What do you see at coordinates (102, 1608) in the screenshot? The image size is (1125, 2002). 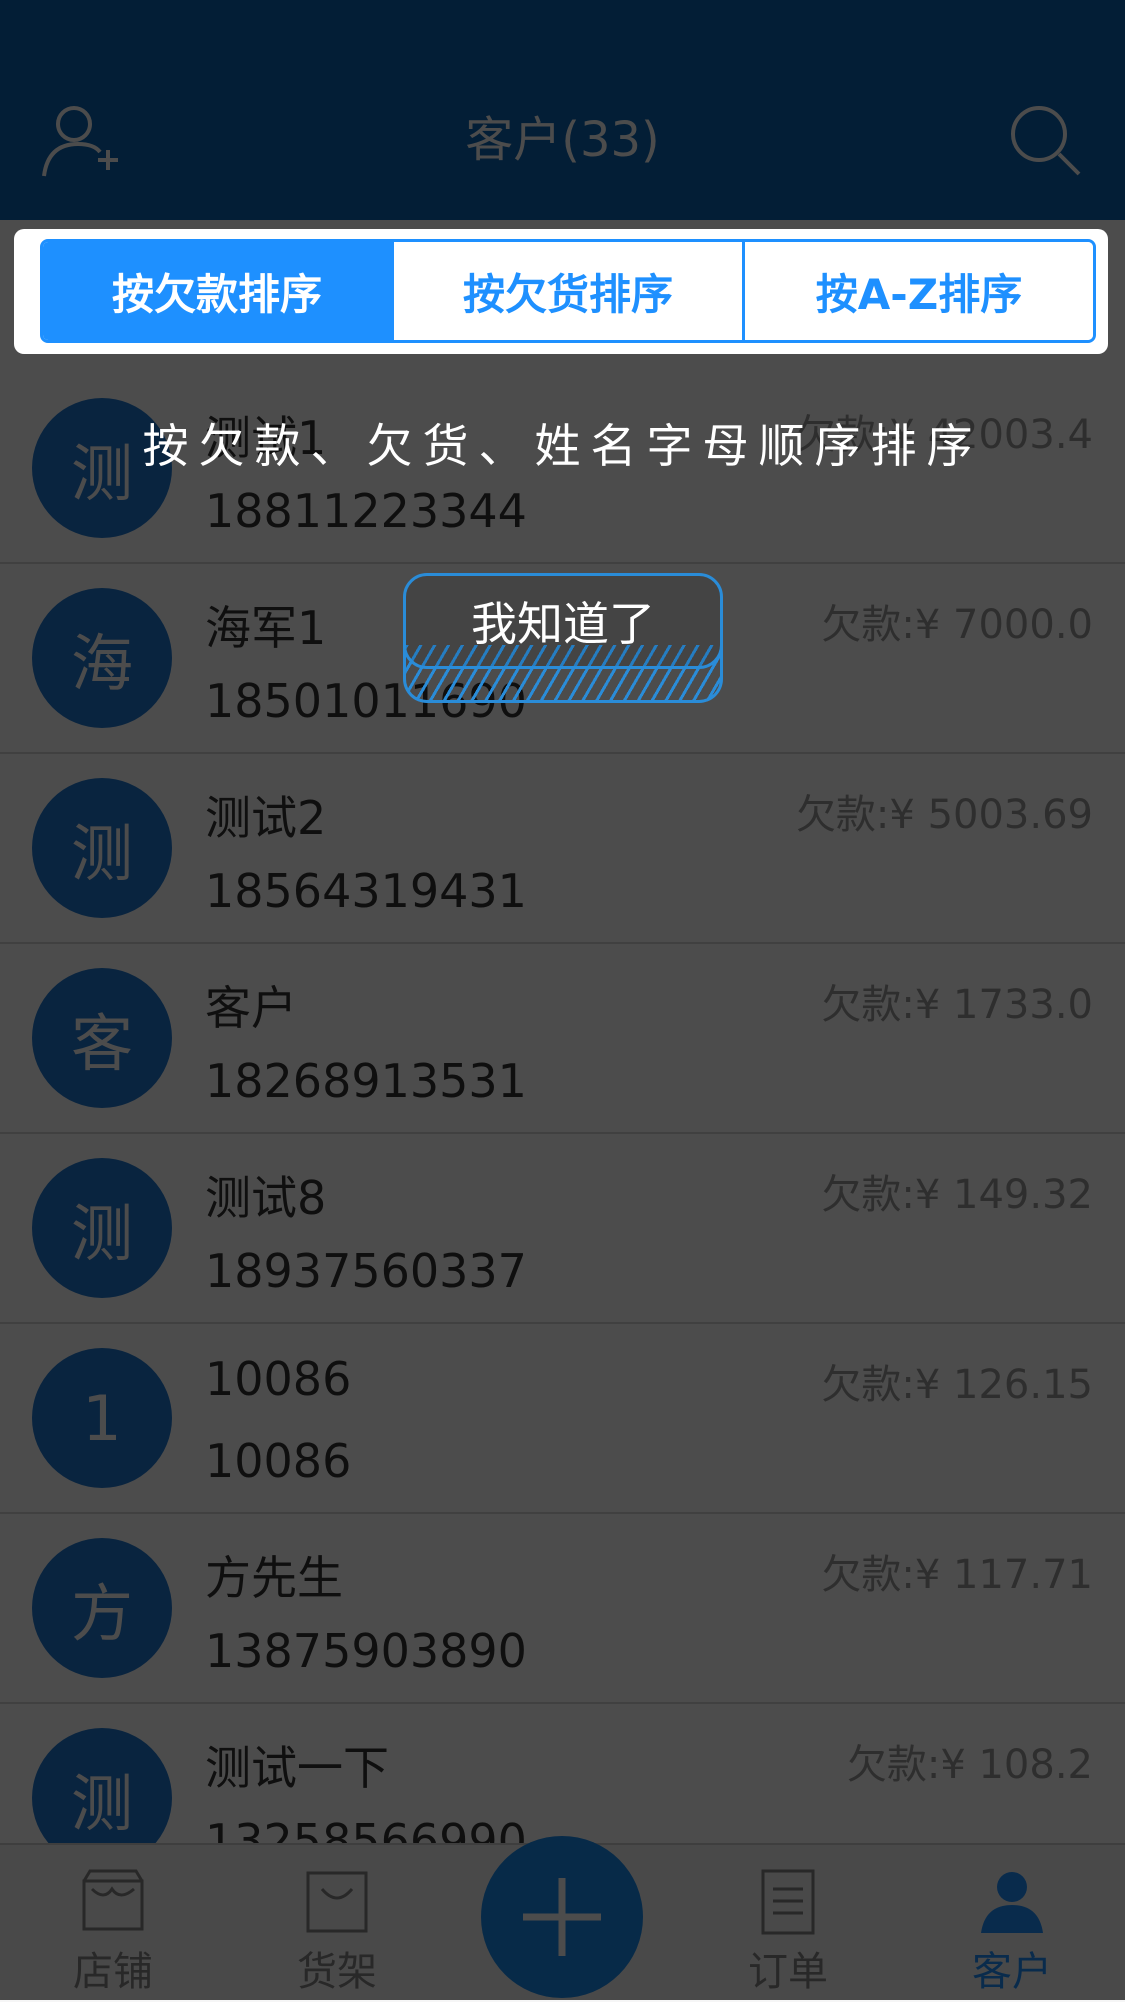 I see `avatar: 方` at bounding box center [102, 1608].